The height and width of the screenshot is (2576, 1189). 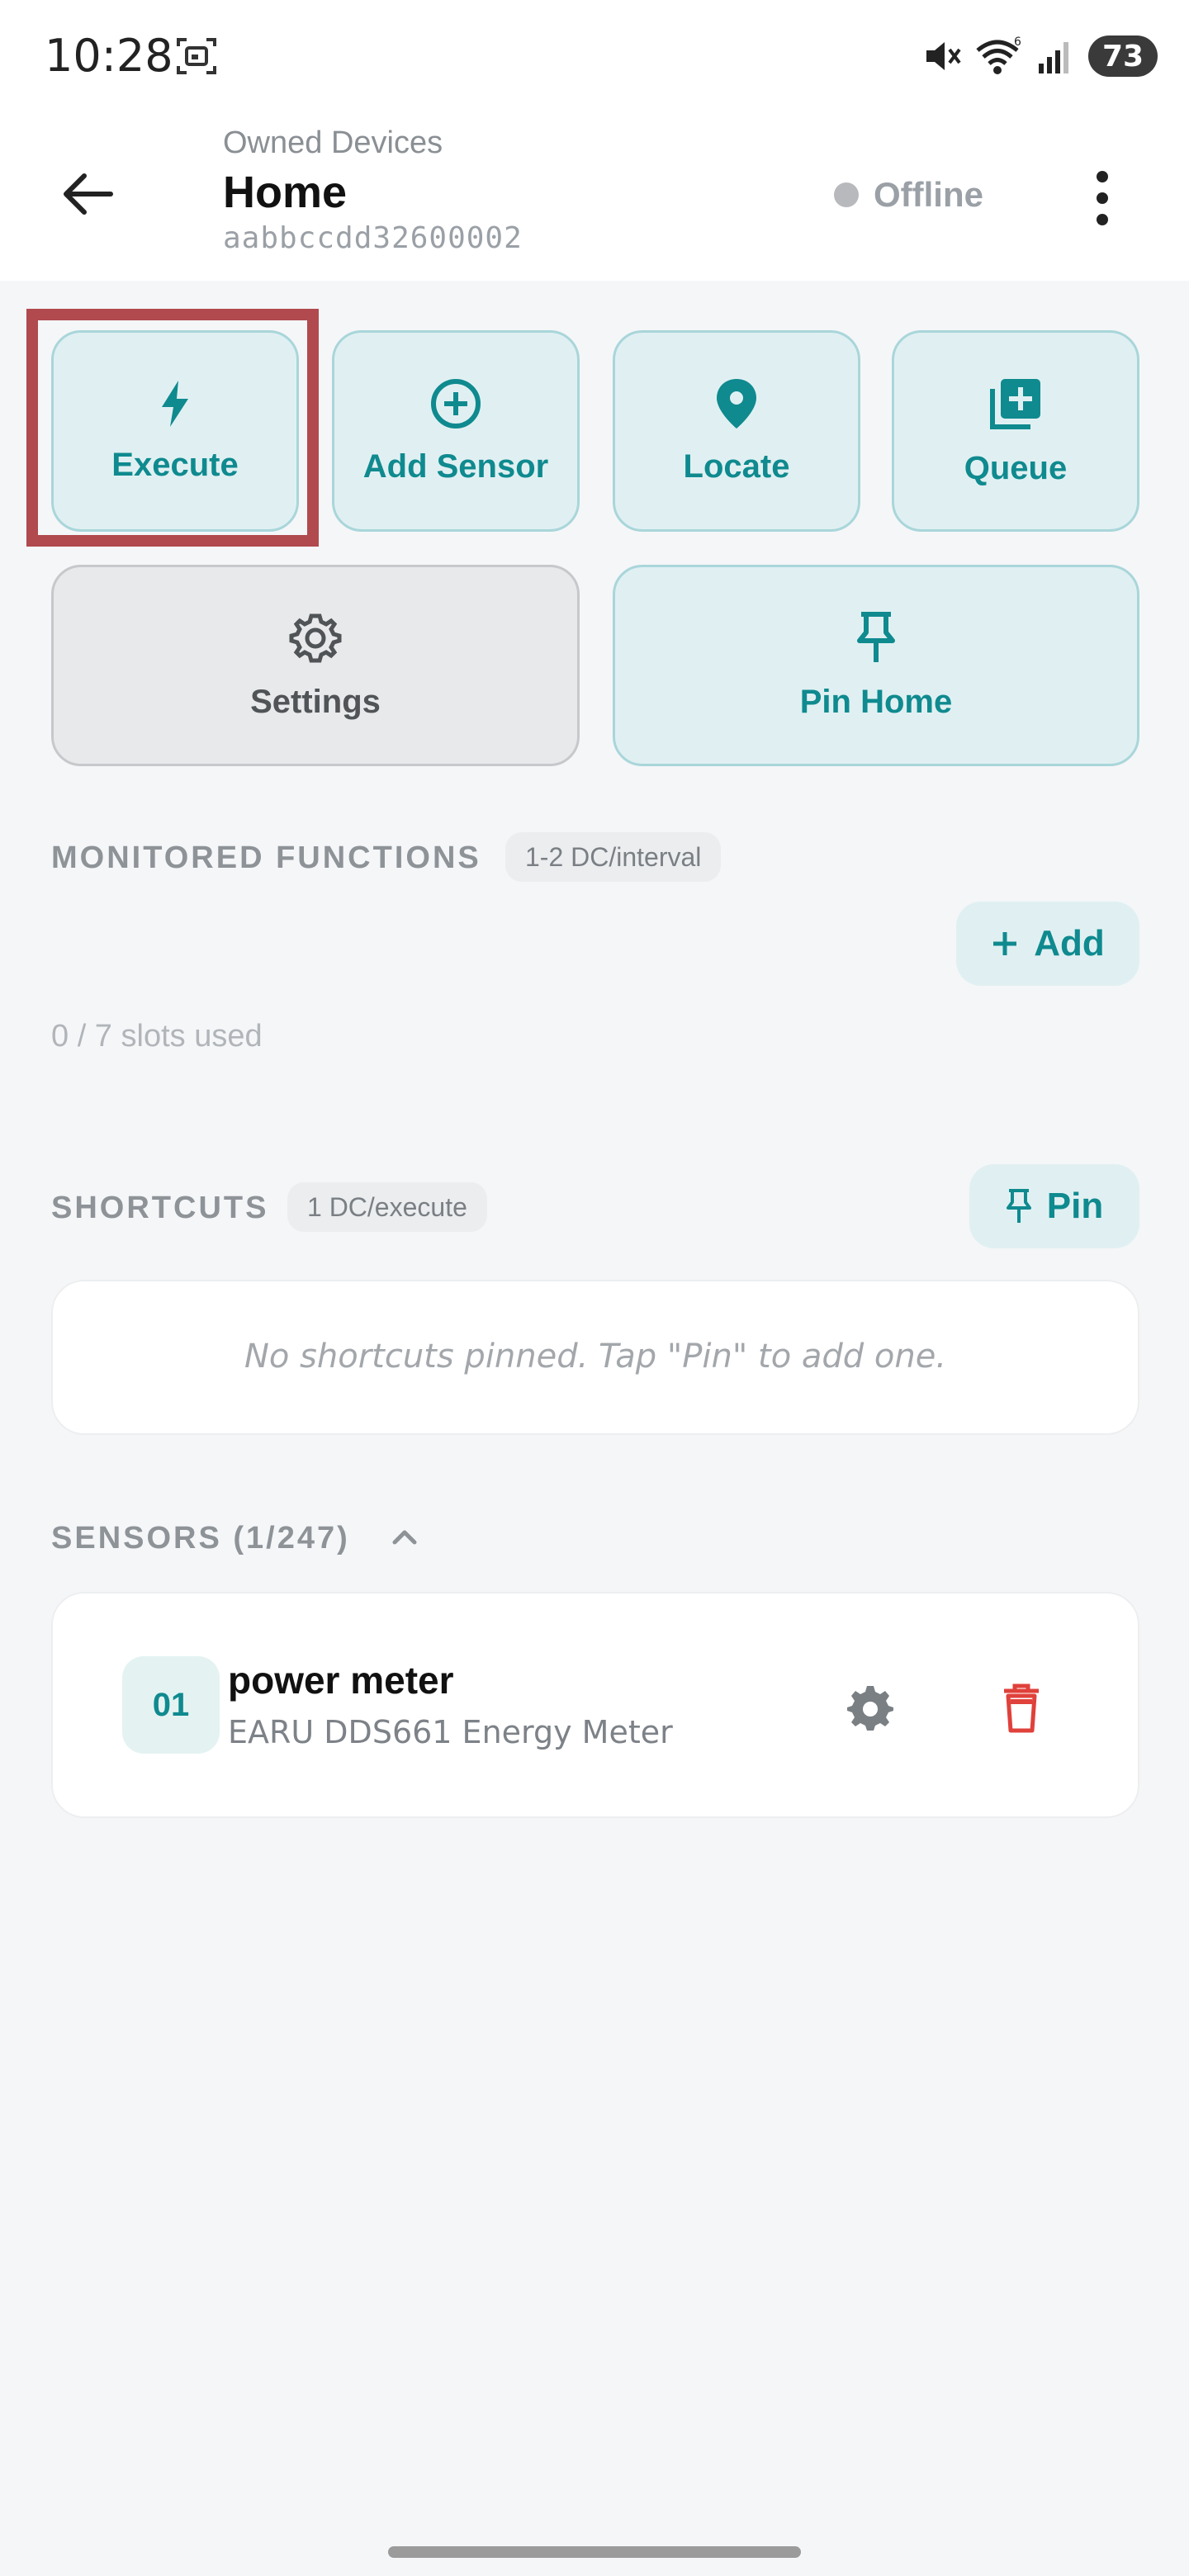 I want to click on status-time: 10:28, so click(x=109, y=56).